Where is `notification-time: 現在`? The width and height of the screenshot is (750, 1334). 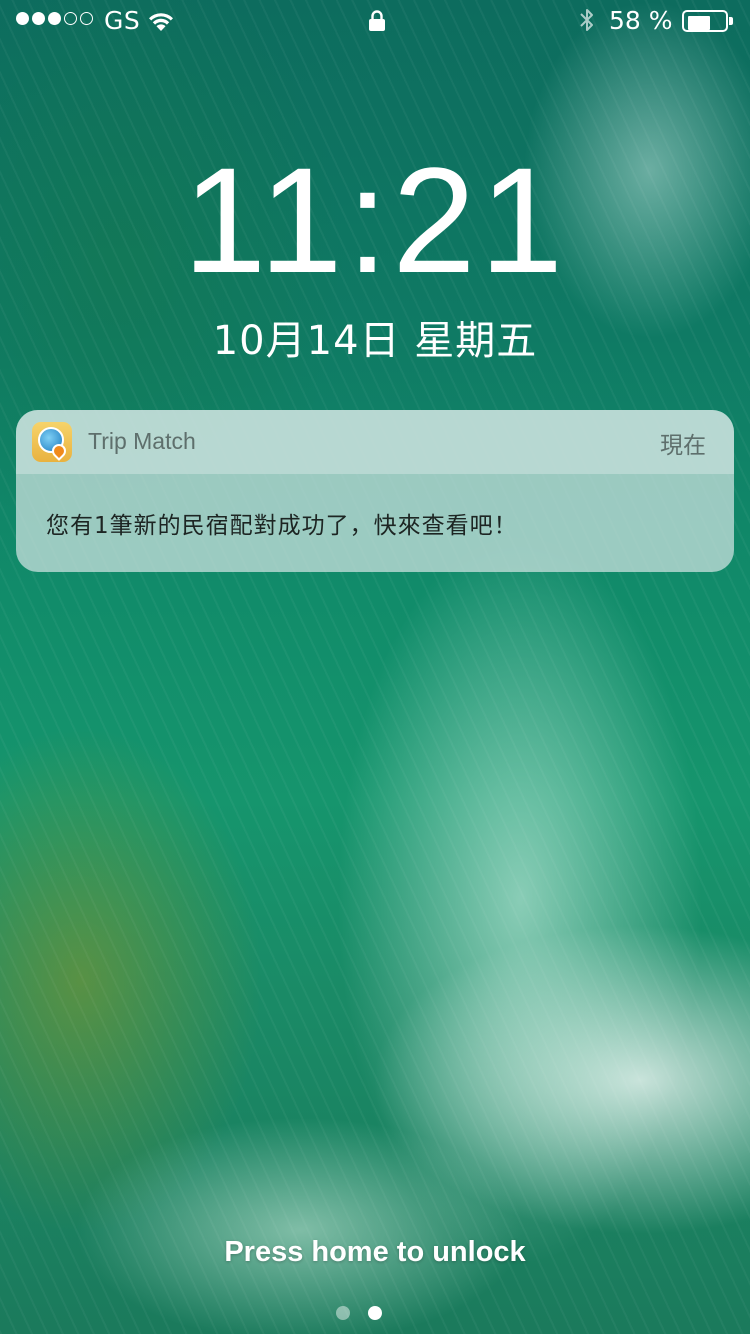
notification-time: 現在 is located at coordinates (683, 446).